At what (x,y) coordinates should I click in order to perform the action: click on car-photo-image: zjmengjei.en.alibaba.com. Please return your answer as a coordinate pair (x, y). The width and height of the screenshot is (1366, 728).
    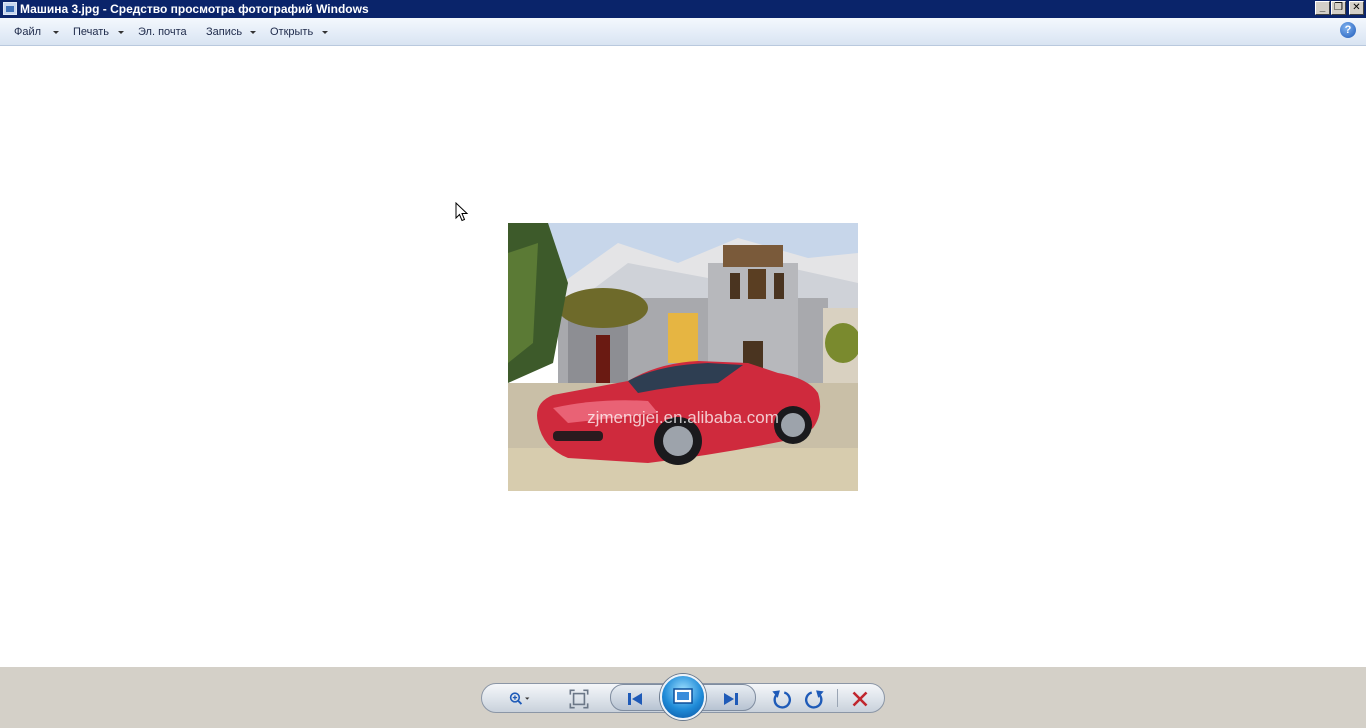
    Looking at the image, I should click on (683, 357).